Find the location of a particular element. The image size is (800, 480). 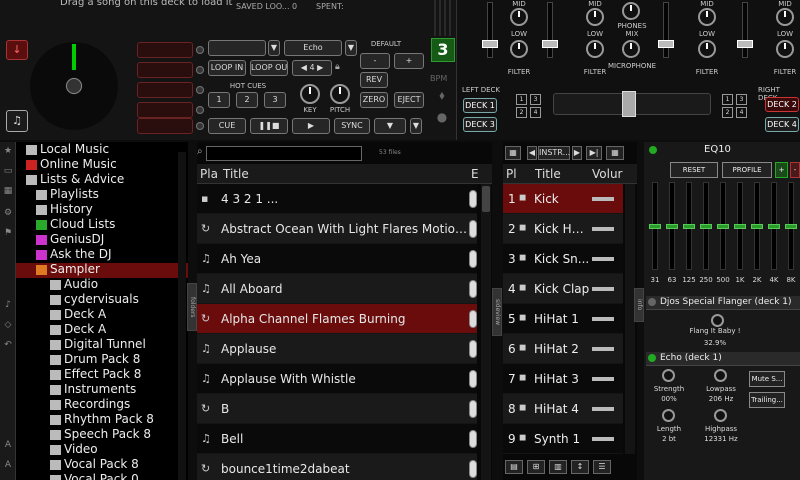

sampler-view-icon: ▦ is located at coordinates (615, 153).